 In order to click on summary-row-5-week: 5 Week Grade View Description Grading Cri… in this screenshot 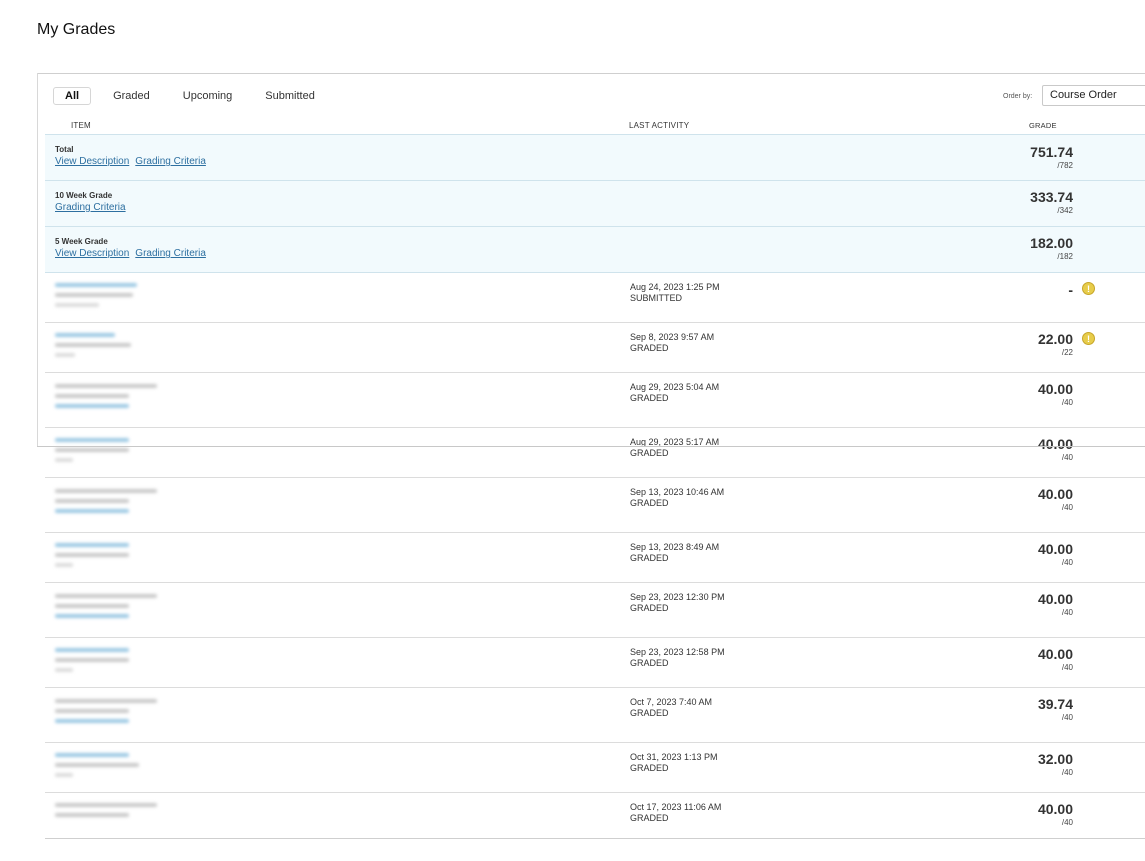, I will do `click(595, 250)`.